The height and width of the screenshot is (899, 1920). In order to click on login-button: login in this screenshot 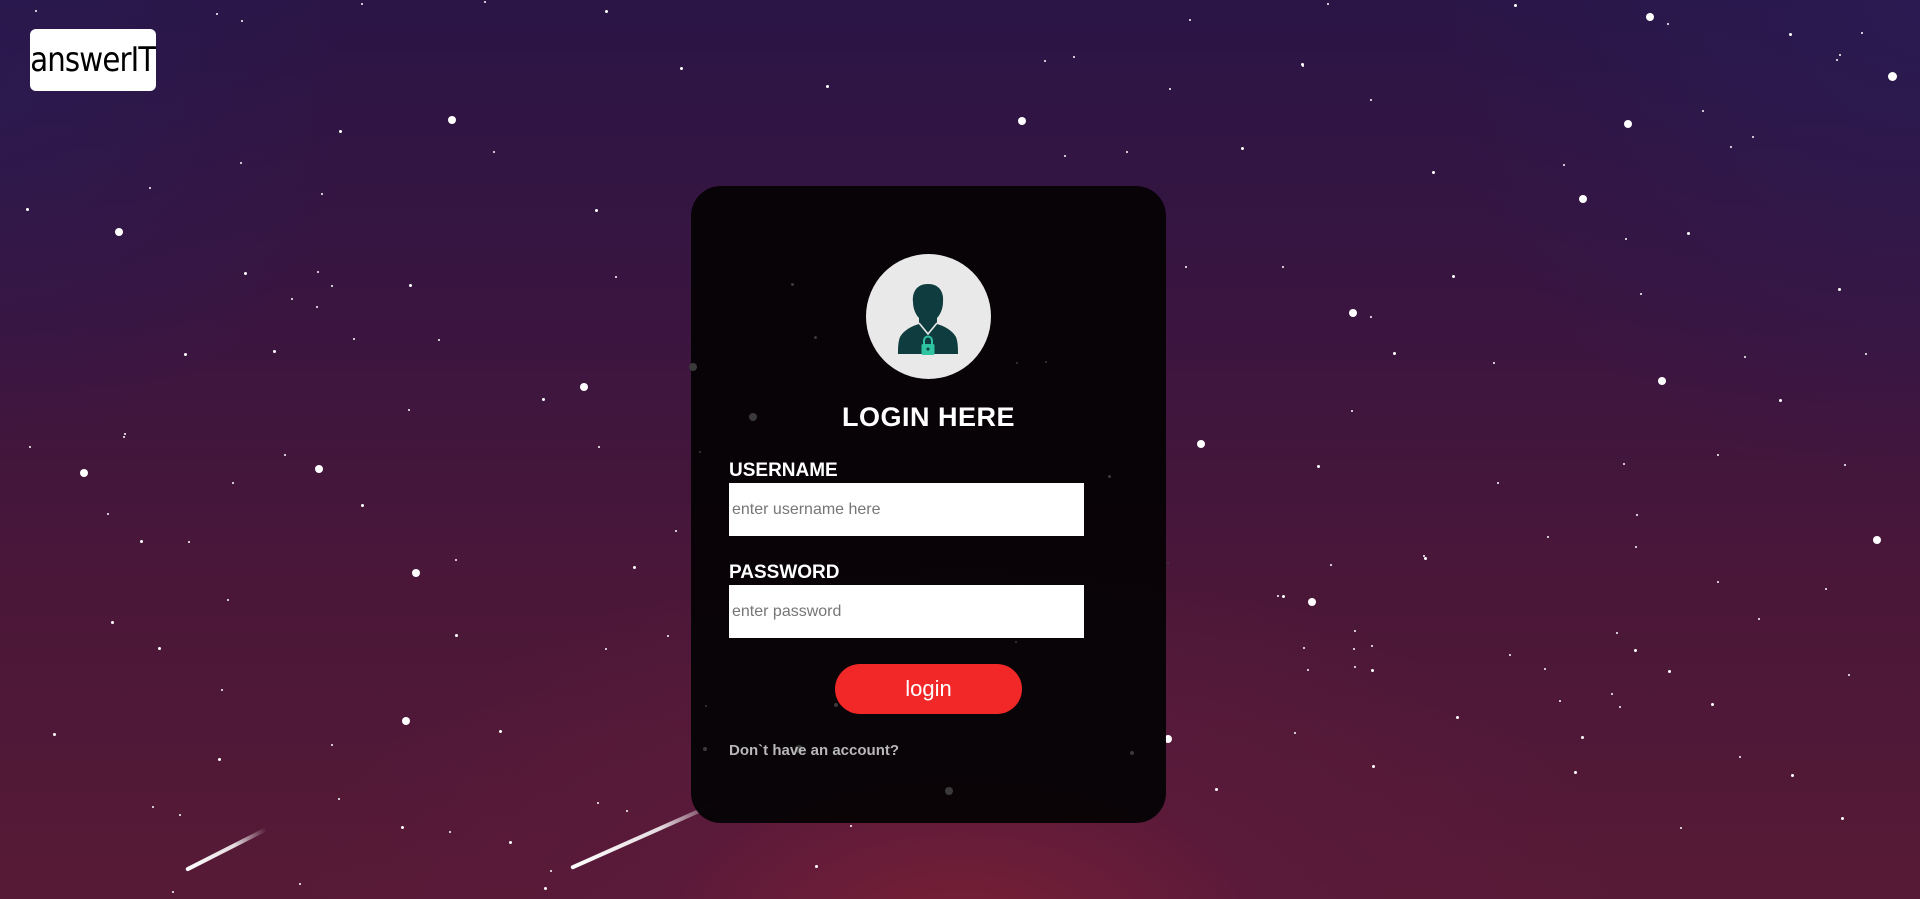, I will do `click(928, 689)`.